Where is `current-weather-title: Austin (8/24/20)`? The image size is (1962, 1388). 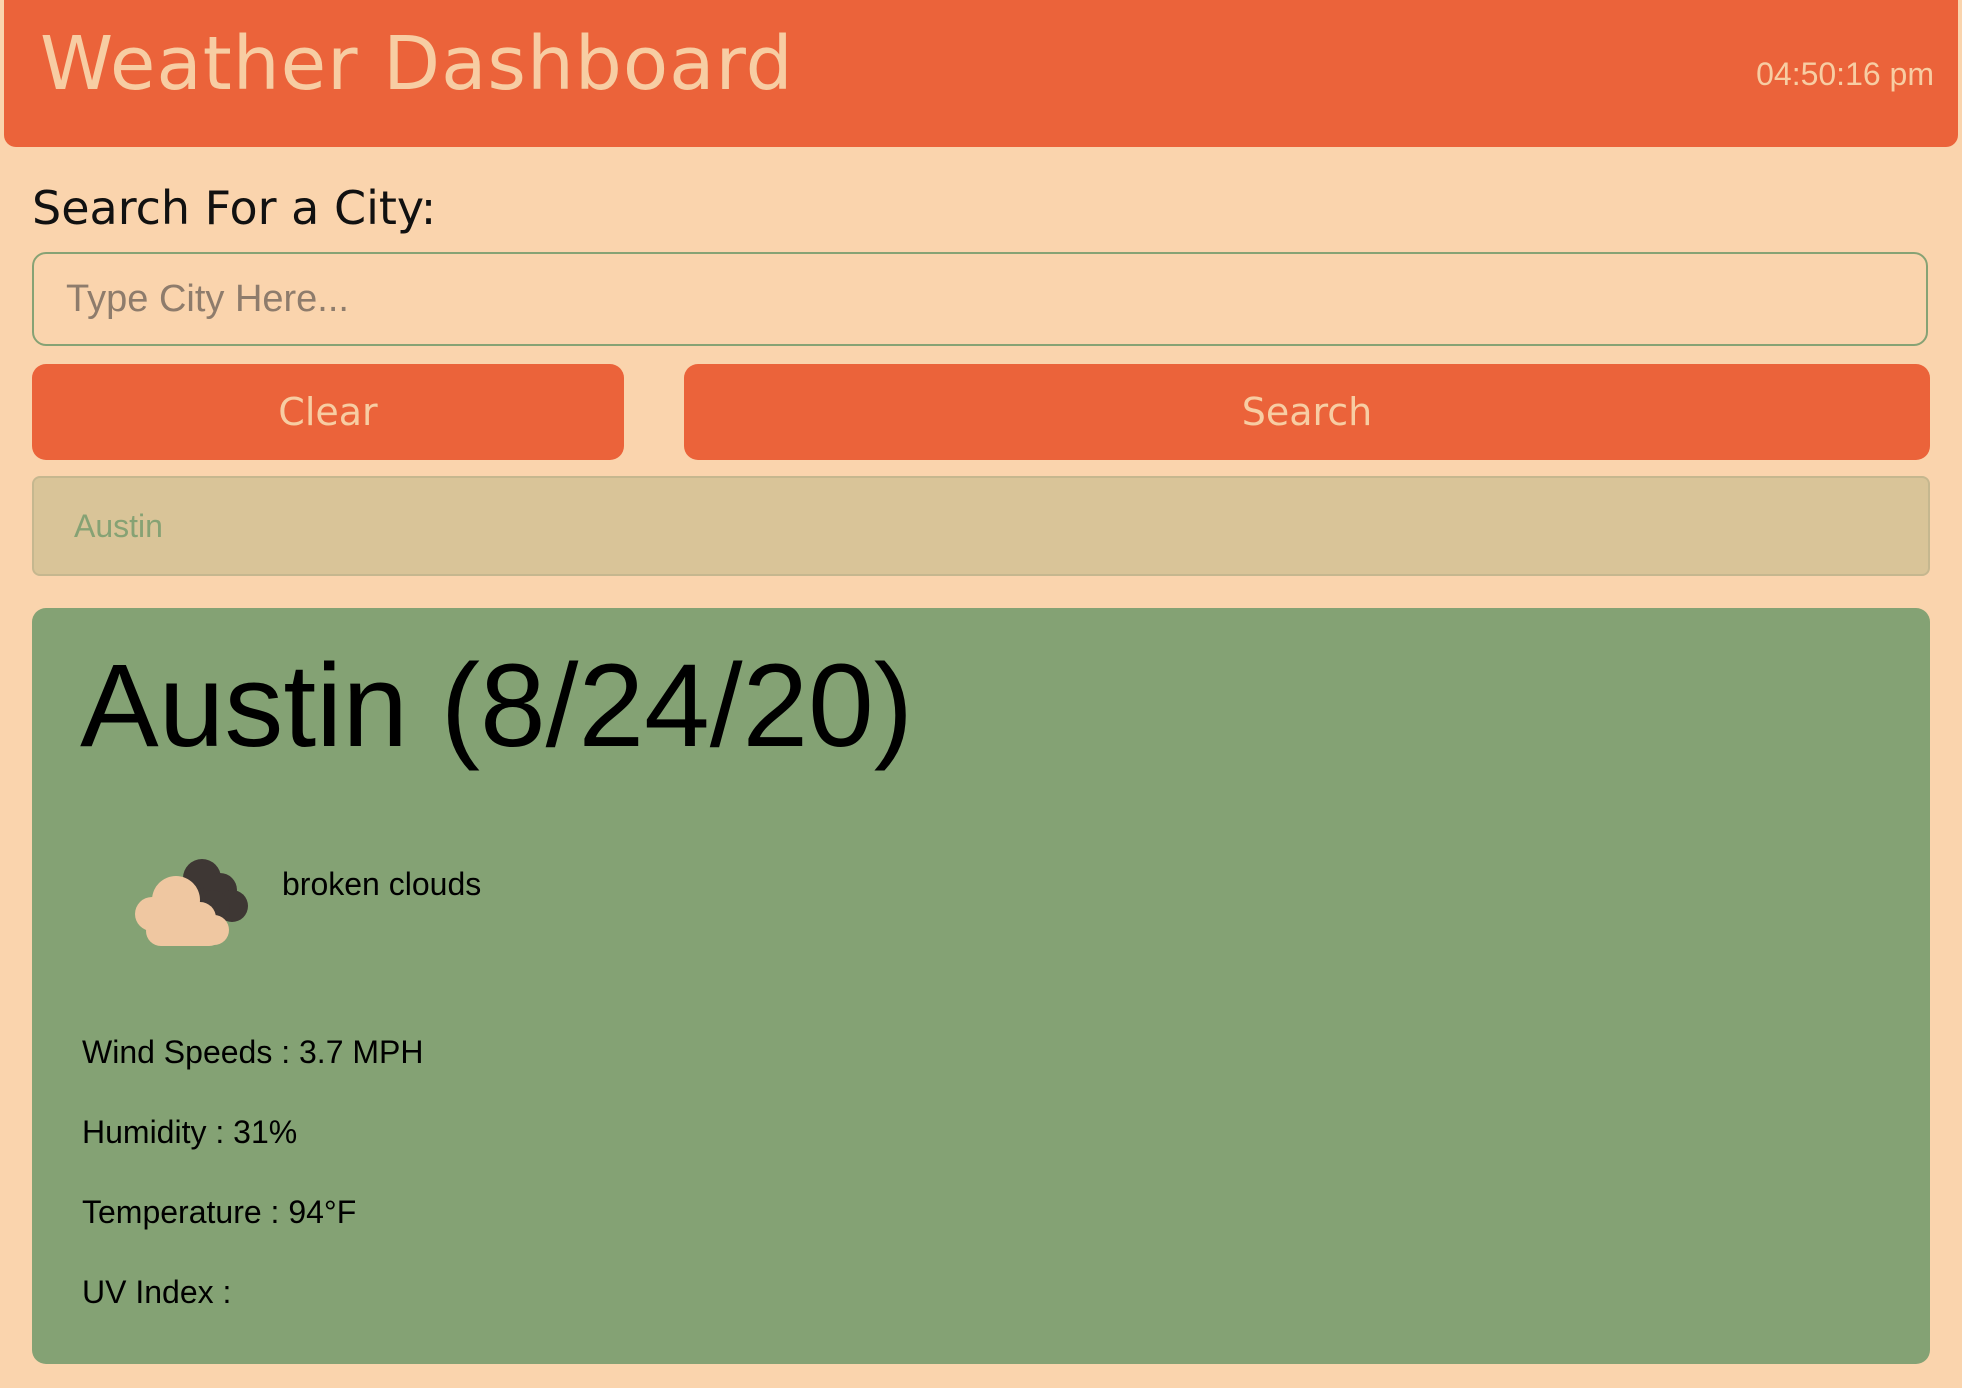 current-weather-title: Austin (8/24/20) is located at coordinates (497, 706).